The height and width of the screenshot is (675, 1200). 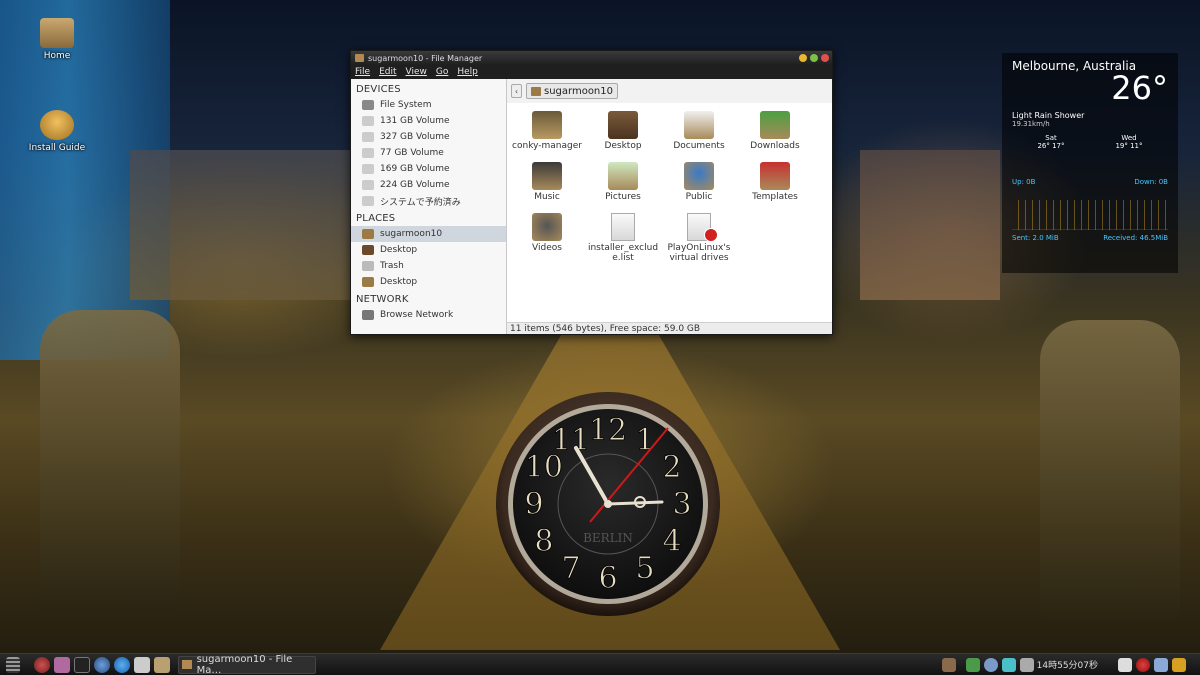 What do you see at coordinates (572, 91) in the screenshot?
I see `breadcrumb: sugarmoon10` at bounding box center [572, 91].